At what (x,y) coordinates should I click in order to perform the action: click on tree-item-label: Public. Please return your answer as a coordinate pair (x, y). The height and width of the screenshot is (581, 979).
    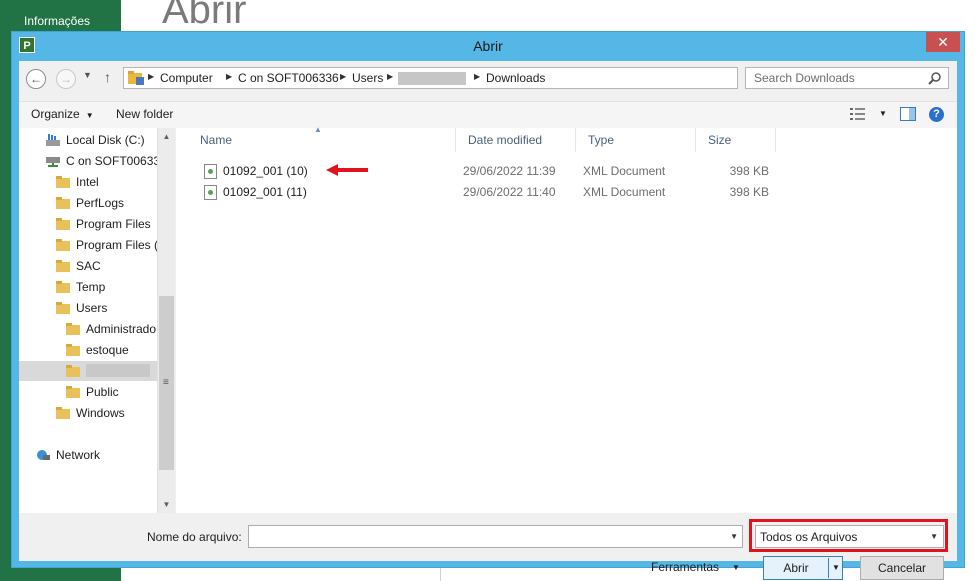
    Looking at the image, I should click on (102, 392).